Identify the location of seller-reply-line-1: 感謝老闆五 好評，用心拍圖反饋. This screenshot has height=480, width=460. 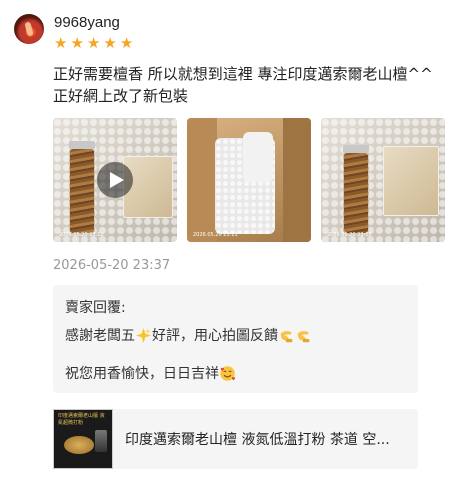
(188, 335).